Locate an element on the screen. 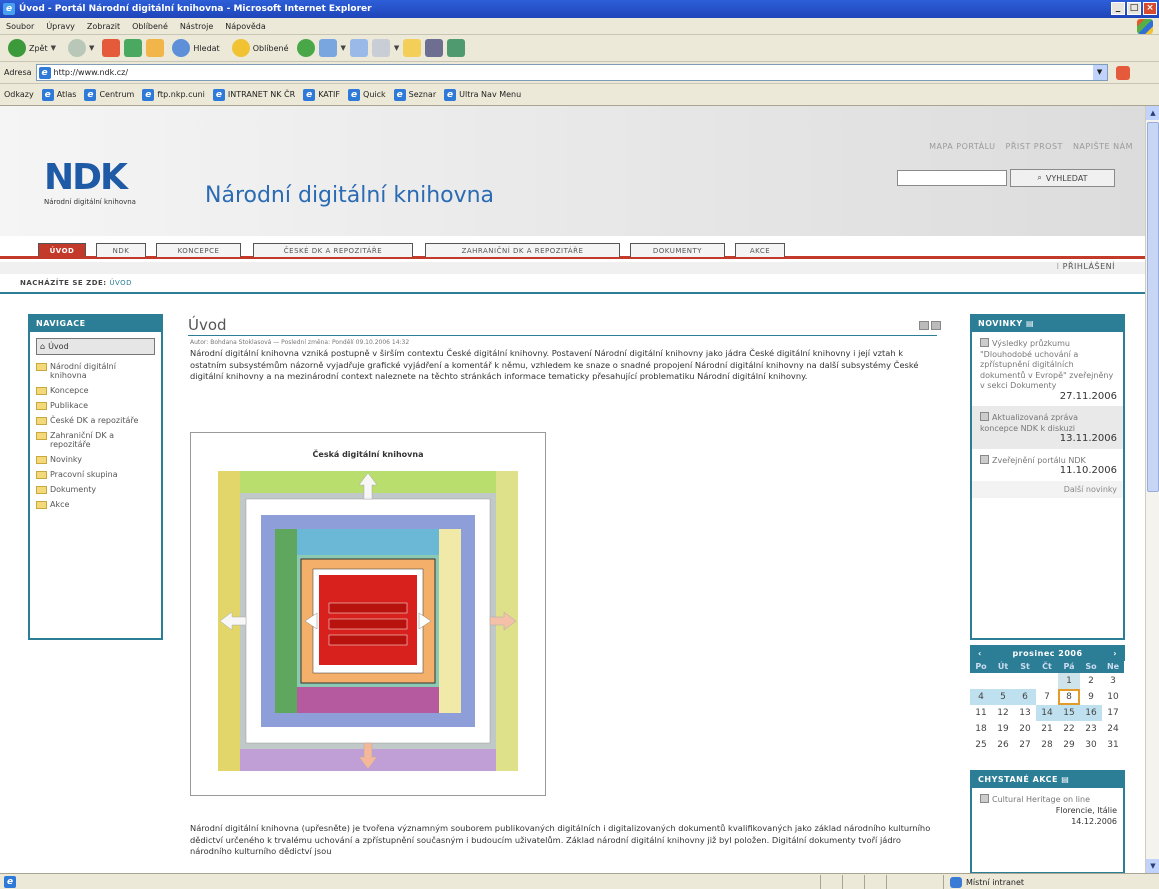 This screenshot has height=889, width=1159. more-news-link: Další novinky is located at coordinates (1047, 489).